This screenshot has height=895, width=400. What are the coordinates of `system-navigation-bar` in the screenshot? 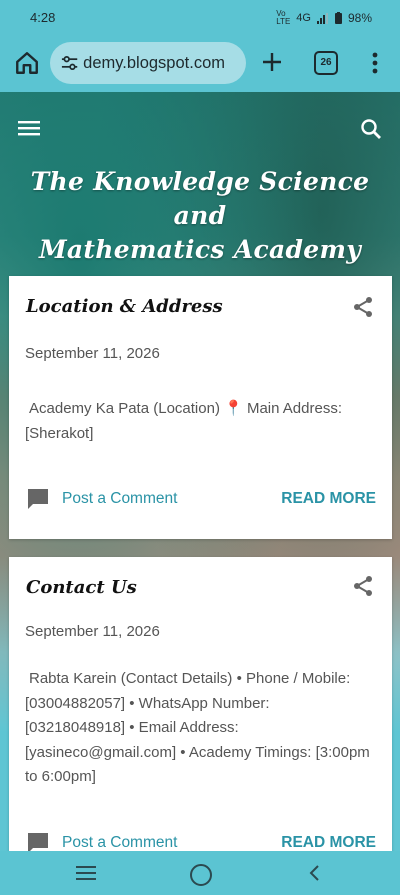 It's located at (200, 873).